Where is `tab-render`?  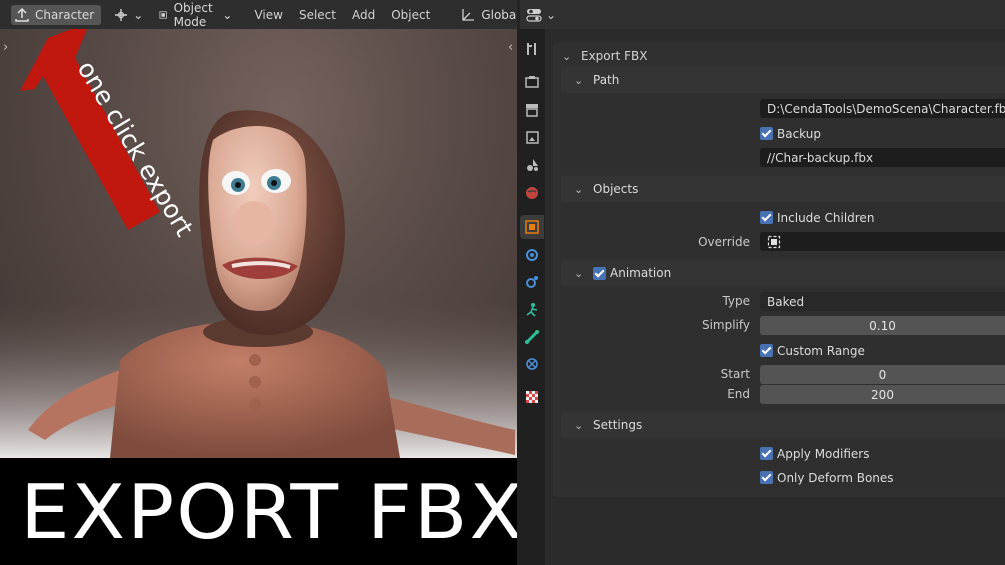
tab-render is located at coordinates (532, 82).